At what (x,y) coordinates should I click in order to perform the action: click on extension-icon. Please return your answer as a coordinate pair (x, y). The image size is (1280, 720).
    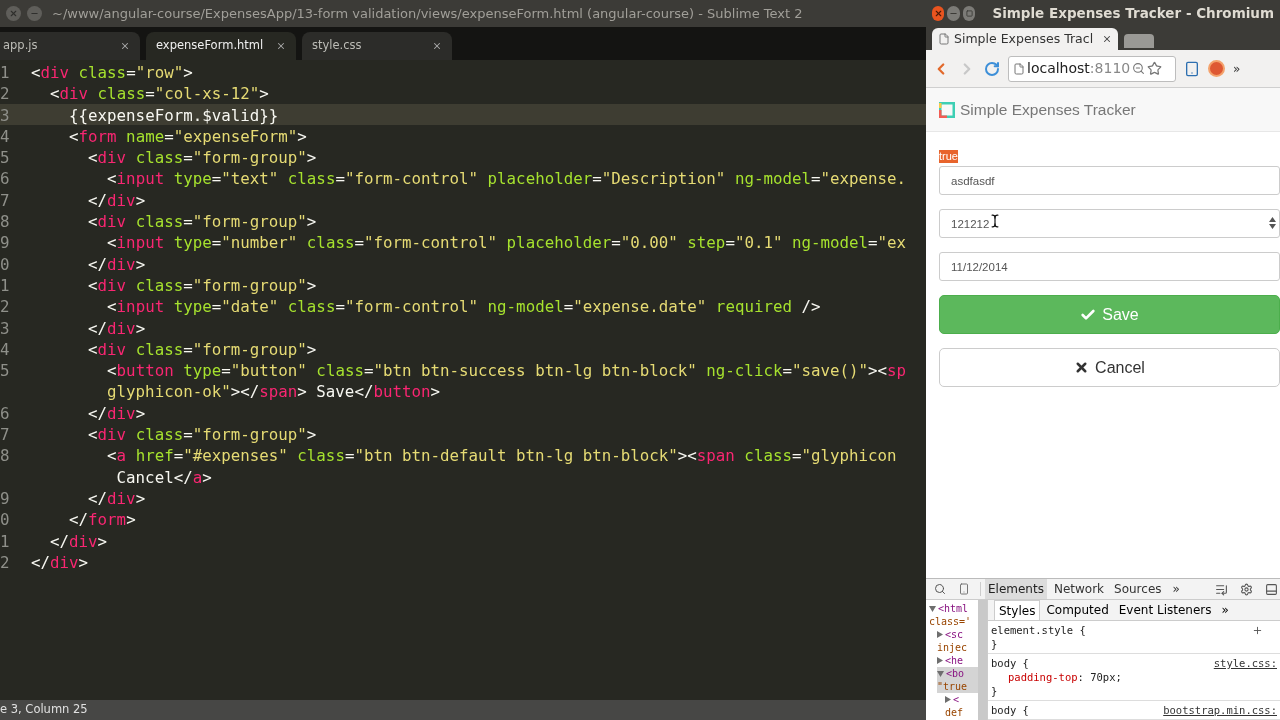
    Looking at the image, I should click on (1216, 68).